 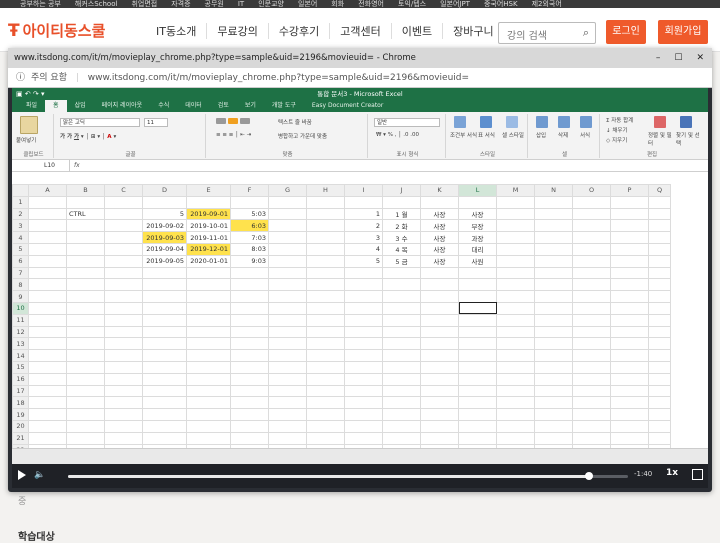 What do you see at coordinates (20, 249) in the screenshot?
I see `row-header: 5` at bounding box center [20, 249].